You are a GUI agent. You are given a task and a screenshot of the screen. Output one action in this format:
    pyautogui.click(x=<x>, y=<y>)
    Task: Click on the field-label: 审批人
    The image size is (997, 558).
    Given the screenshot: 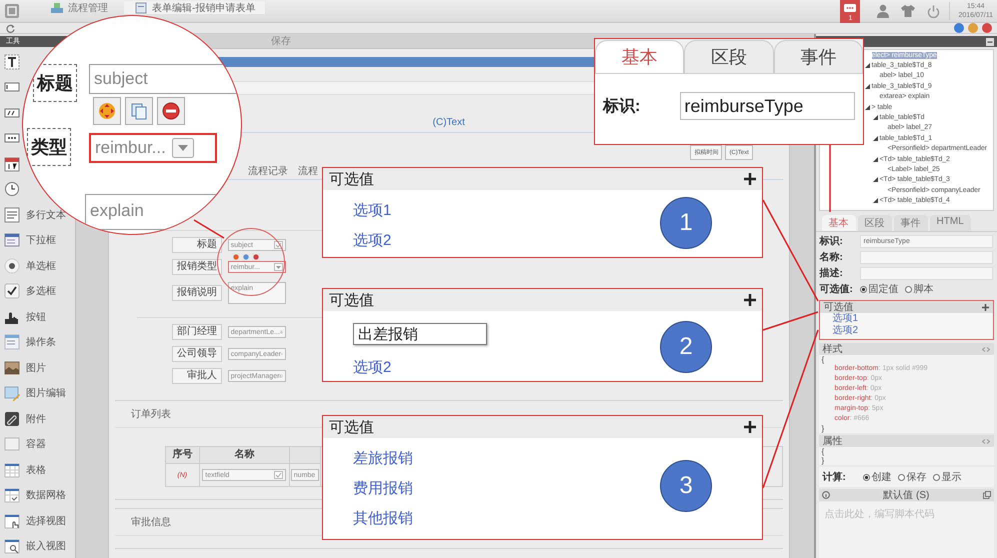 What is the action you would take?
    pyautogui.click(x=197, y=376)
    